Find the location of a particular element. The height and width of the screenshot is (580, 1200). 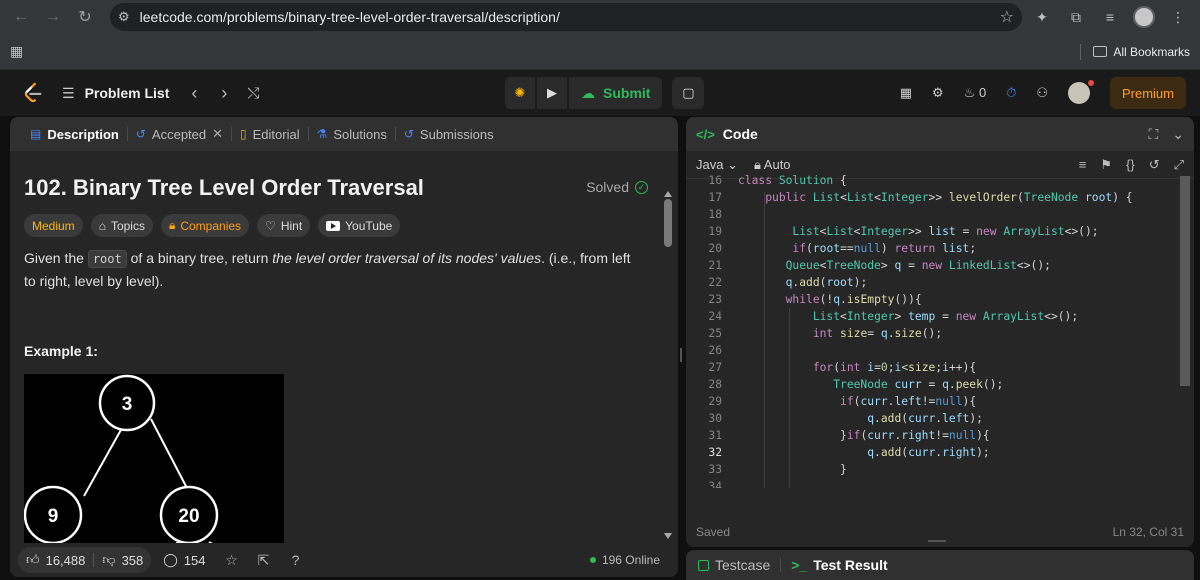

code-line: 20 if(root==null) return list; is located at coordinates (940, 248).